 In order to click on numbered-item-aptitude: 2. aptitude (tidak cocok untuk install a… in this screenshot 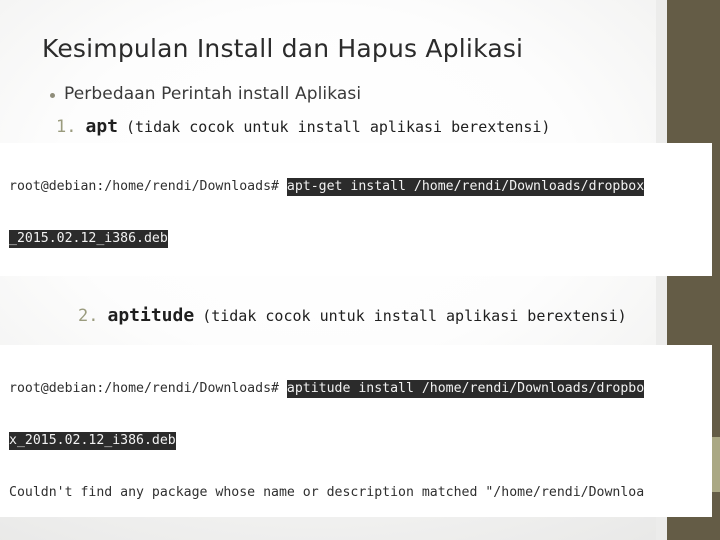, I will do `click(352, 315)`.